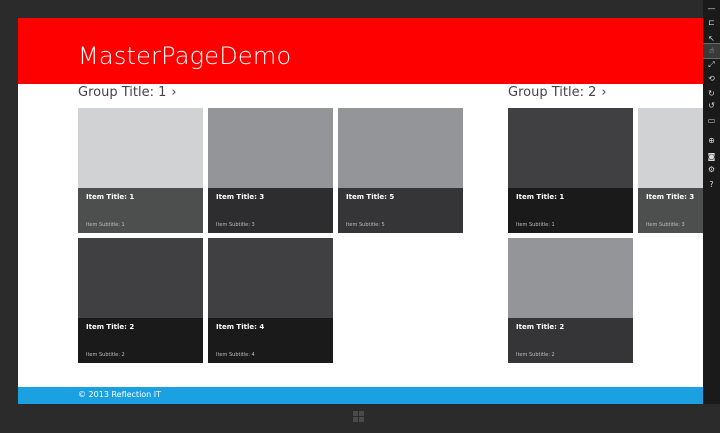  What do you see at coordinates (711, 79) in the screenshot?
I see `rotate-touch-icon: ⟲` at bounding box center [711, 79].